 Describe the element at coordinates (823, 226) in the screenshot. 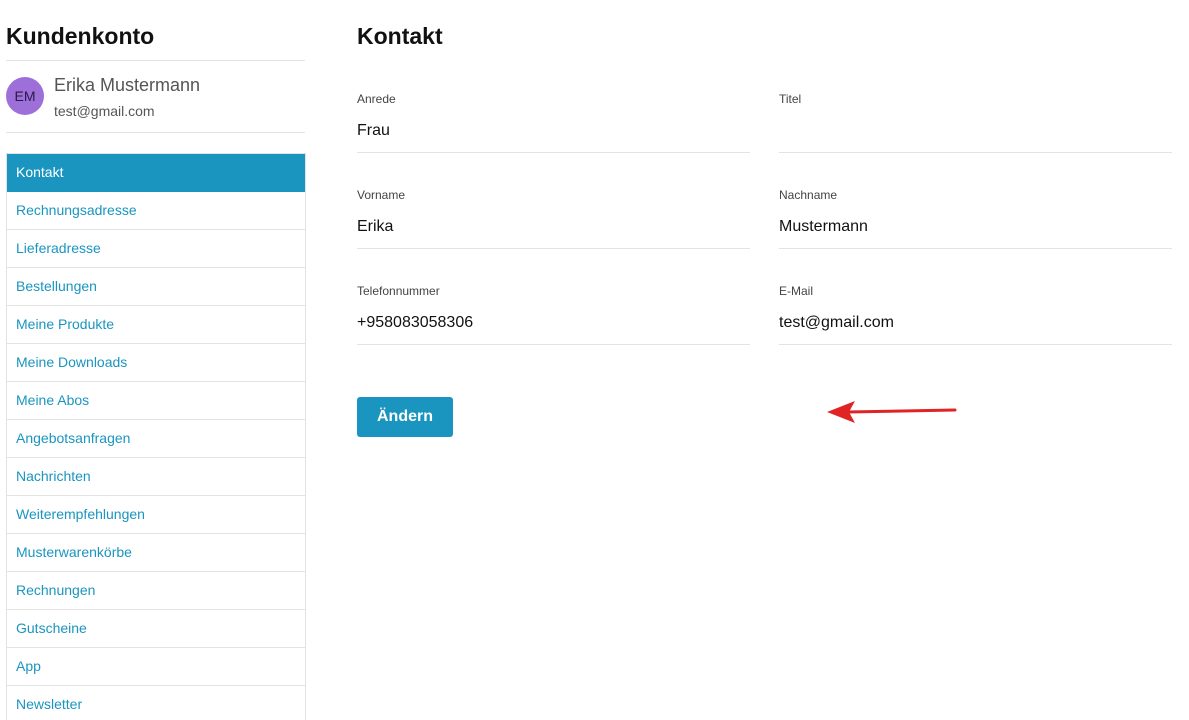

I see `last-name-value: Mustermann` at that location.